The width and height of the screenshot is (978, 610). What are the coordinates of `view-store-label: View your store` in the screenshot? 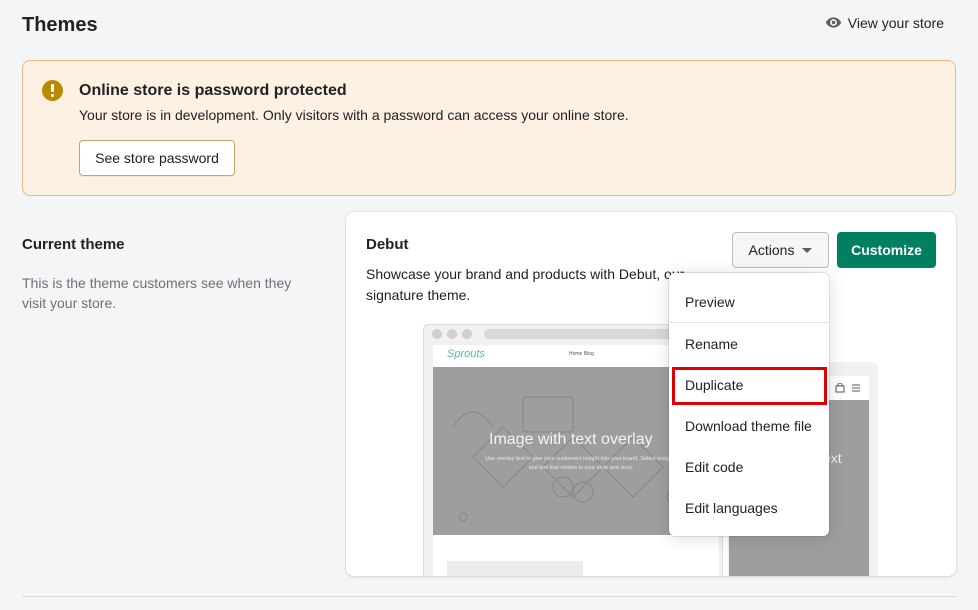 It's located at (895, 22).